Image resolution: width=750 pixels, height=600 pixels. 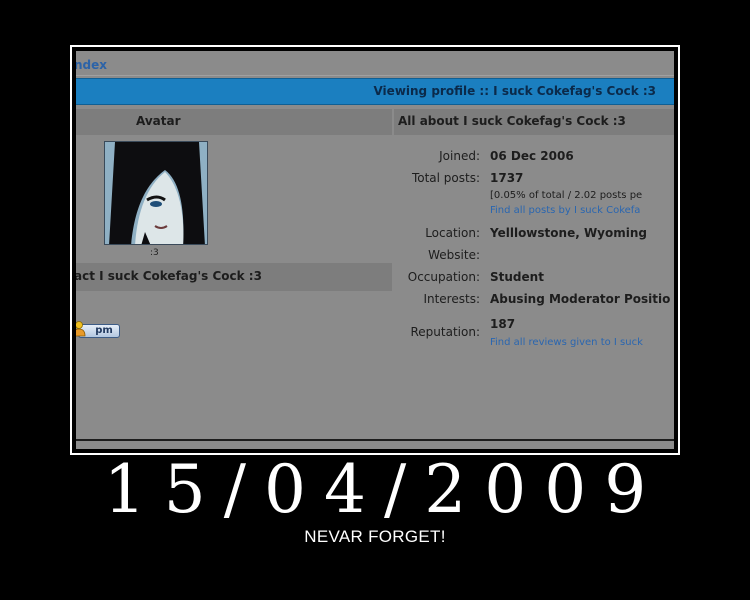 I want to click on location-label: Location:, so click(x=452, y=233).